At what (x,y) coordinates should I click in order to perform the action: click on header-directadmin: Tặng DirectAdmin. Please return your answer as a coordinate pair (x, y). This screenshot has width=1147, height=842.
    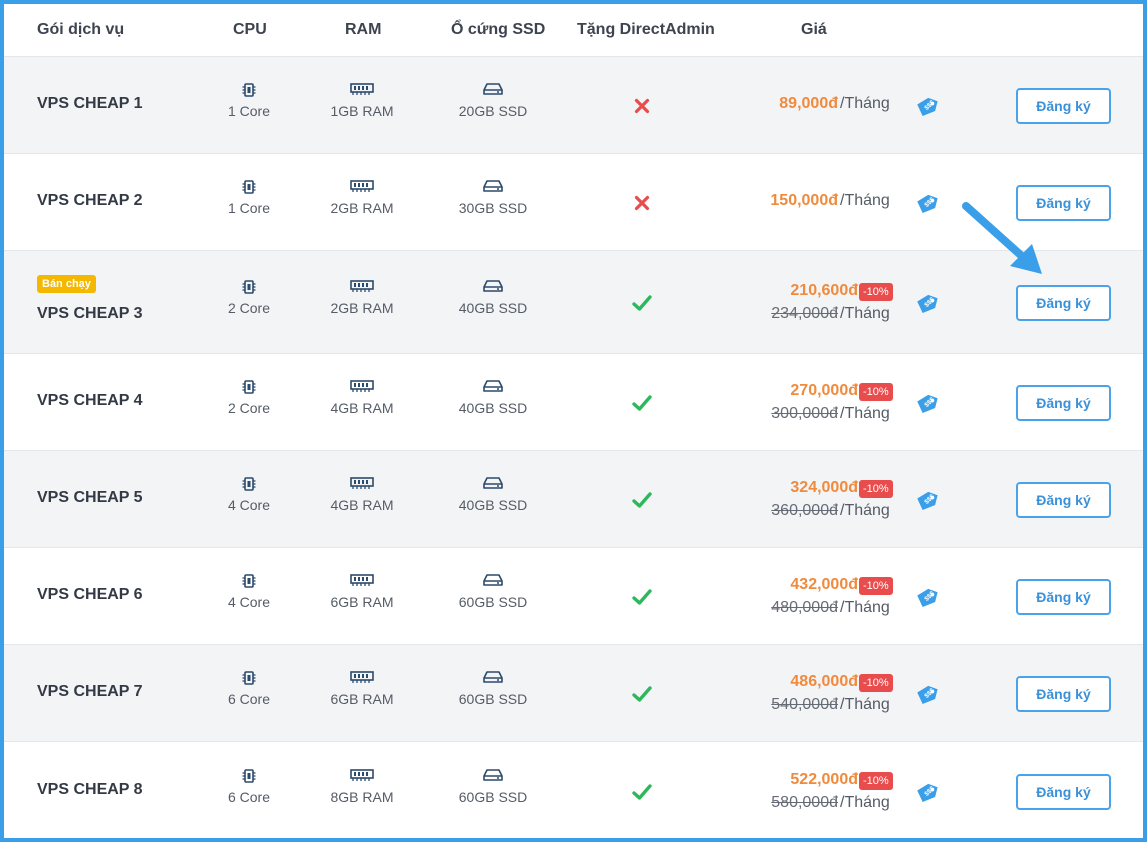
    Looking at the image, I should click on (646, 29).